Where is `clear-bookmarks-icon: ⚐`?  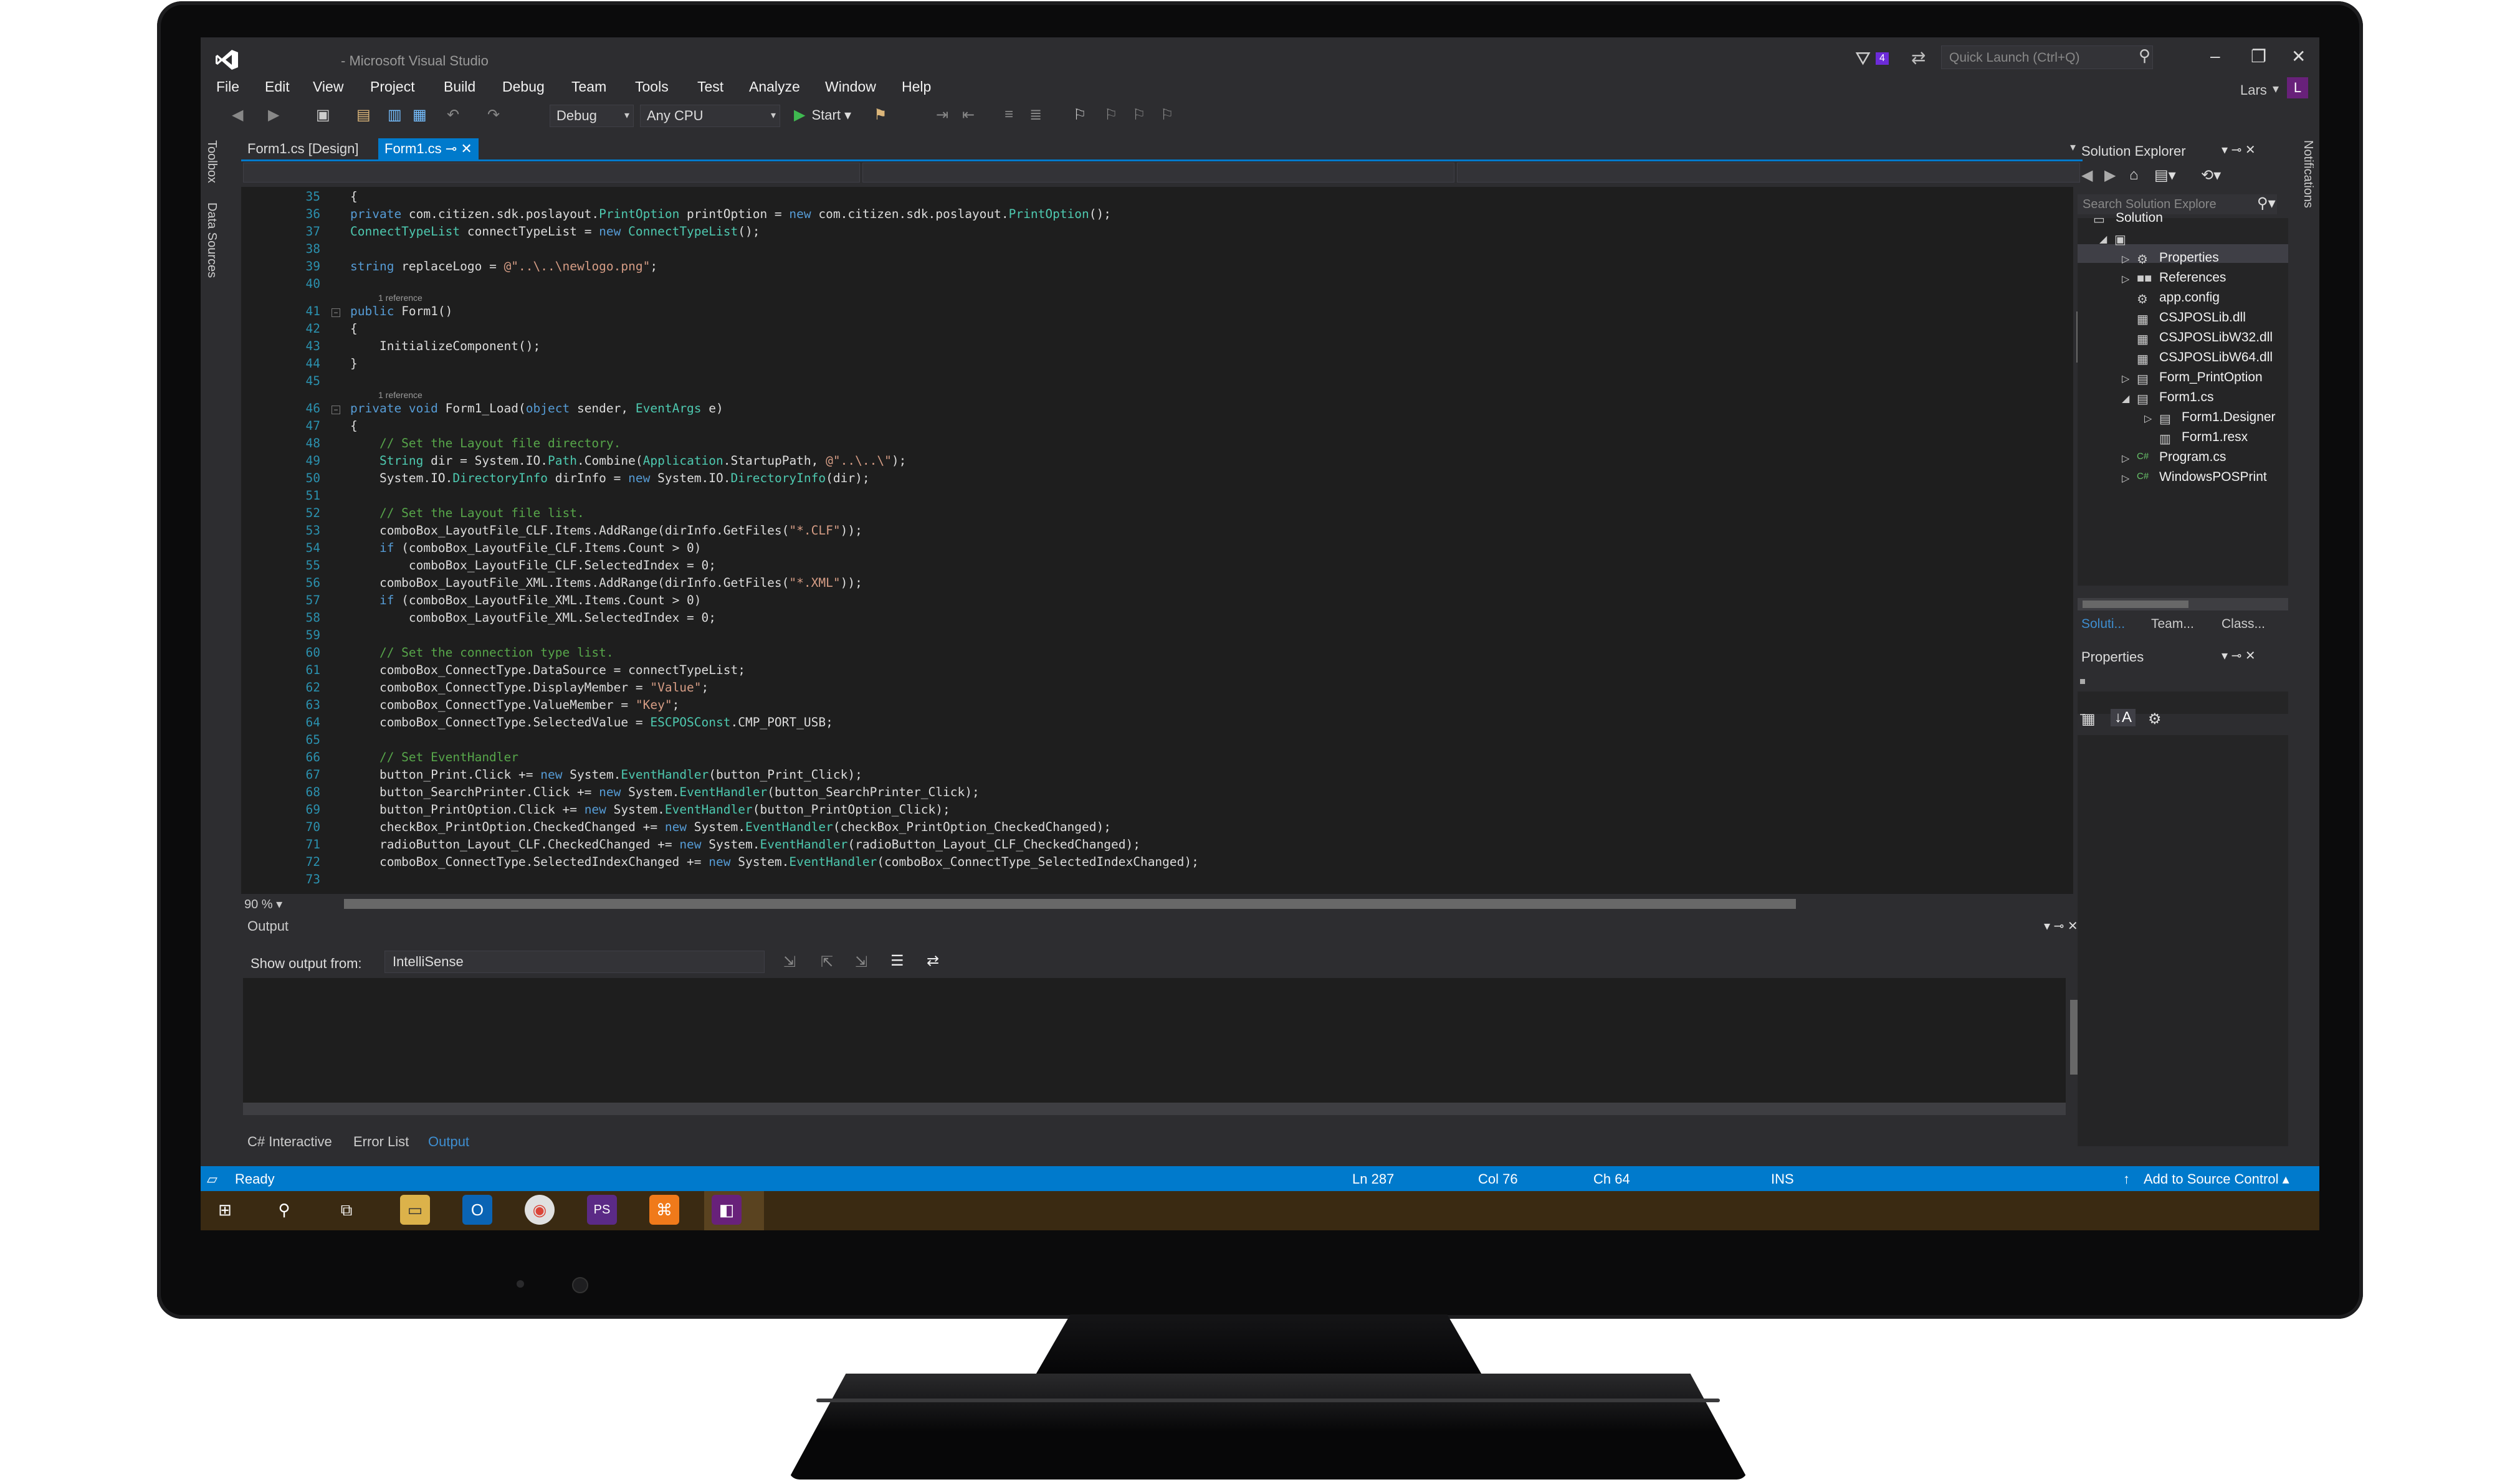 clear-bookmarks-icon: ⚐ is located at coordinates (1167, 115).